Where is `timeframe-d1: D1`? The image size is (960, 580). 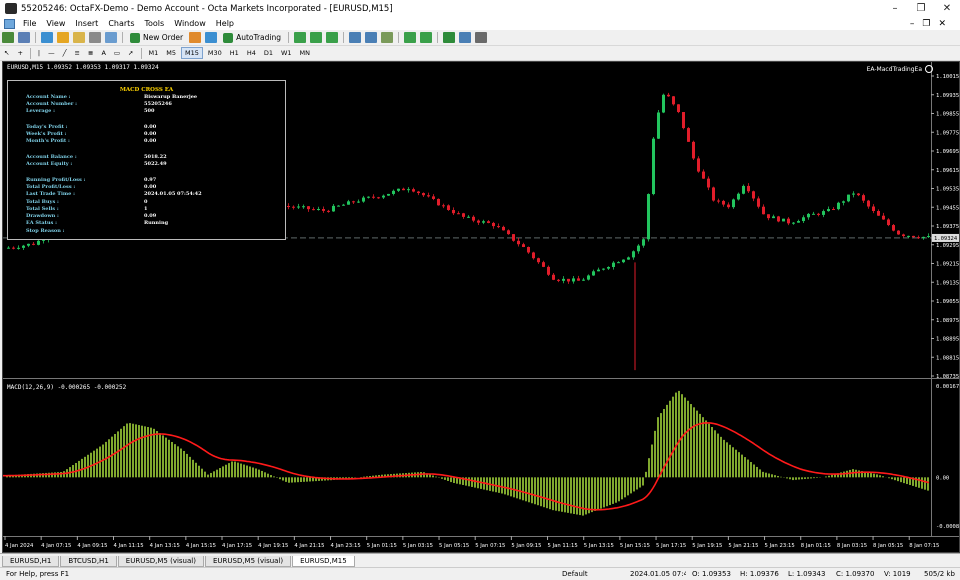
timeframe-d1: D1 is located at coordinates (268, 53).